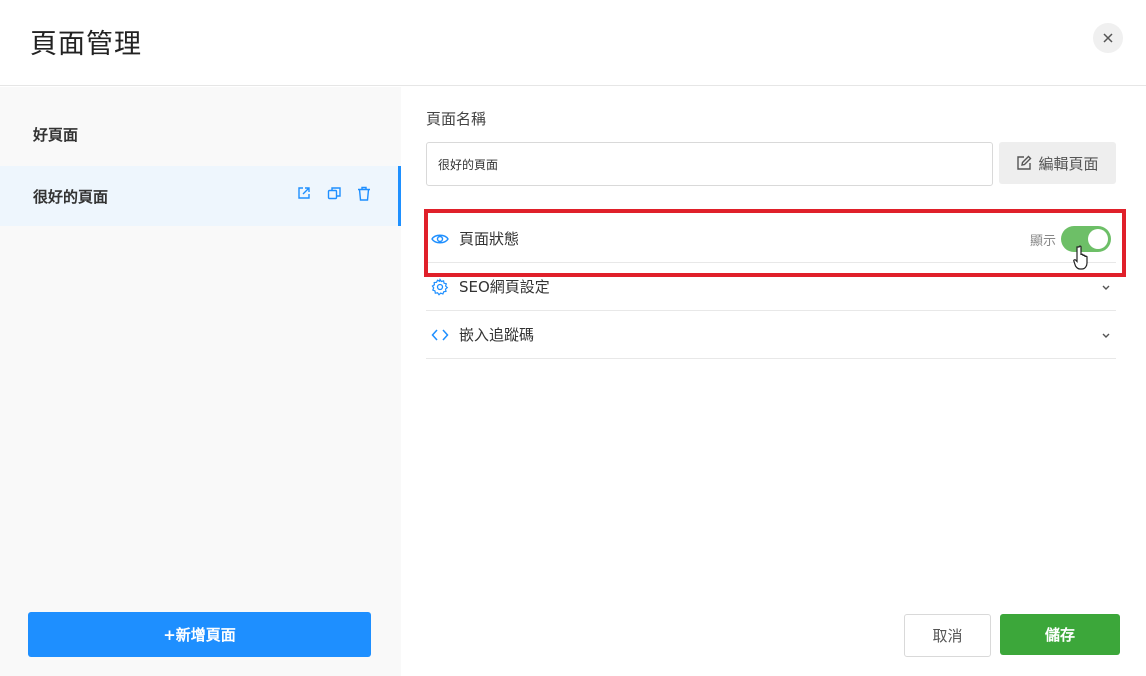 The width and height of the screenshot is (1146, 676). I want to click on page-item-label: 好頁面, so click(56, 134).